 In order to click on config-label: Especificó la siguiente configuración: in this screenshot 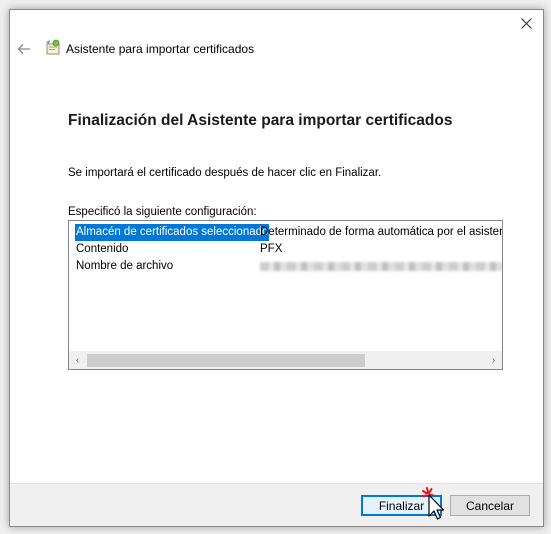, I will do `click(162, 212)`.